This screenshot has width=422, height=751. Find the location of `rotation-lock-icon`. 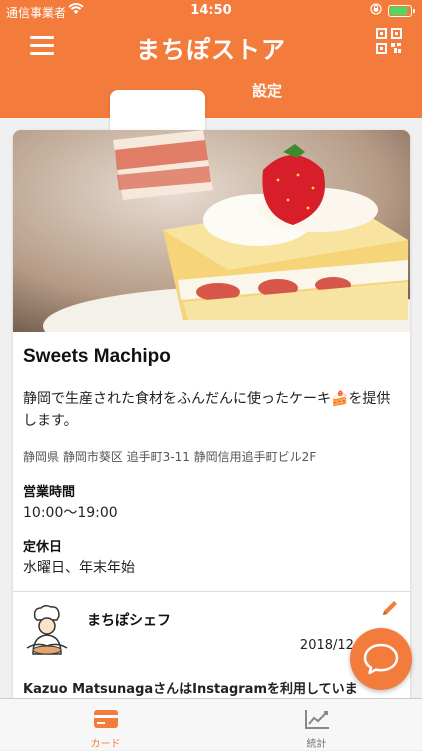

rotation-lock-icon is located at coordinates (376, 10).